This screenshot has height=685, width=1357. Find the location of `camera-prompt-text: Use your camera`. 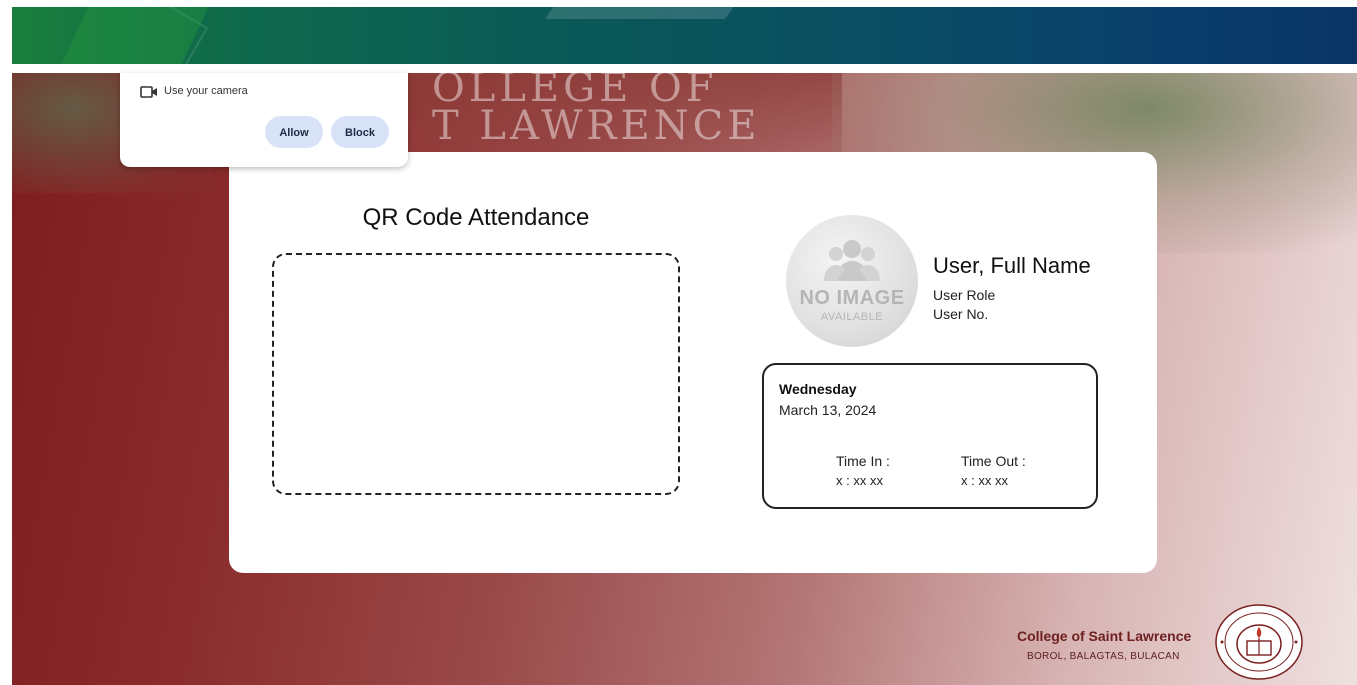

camera-prompt-text: Use your camera is located at coordinates (206, 91).